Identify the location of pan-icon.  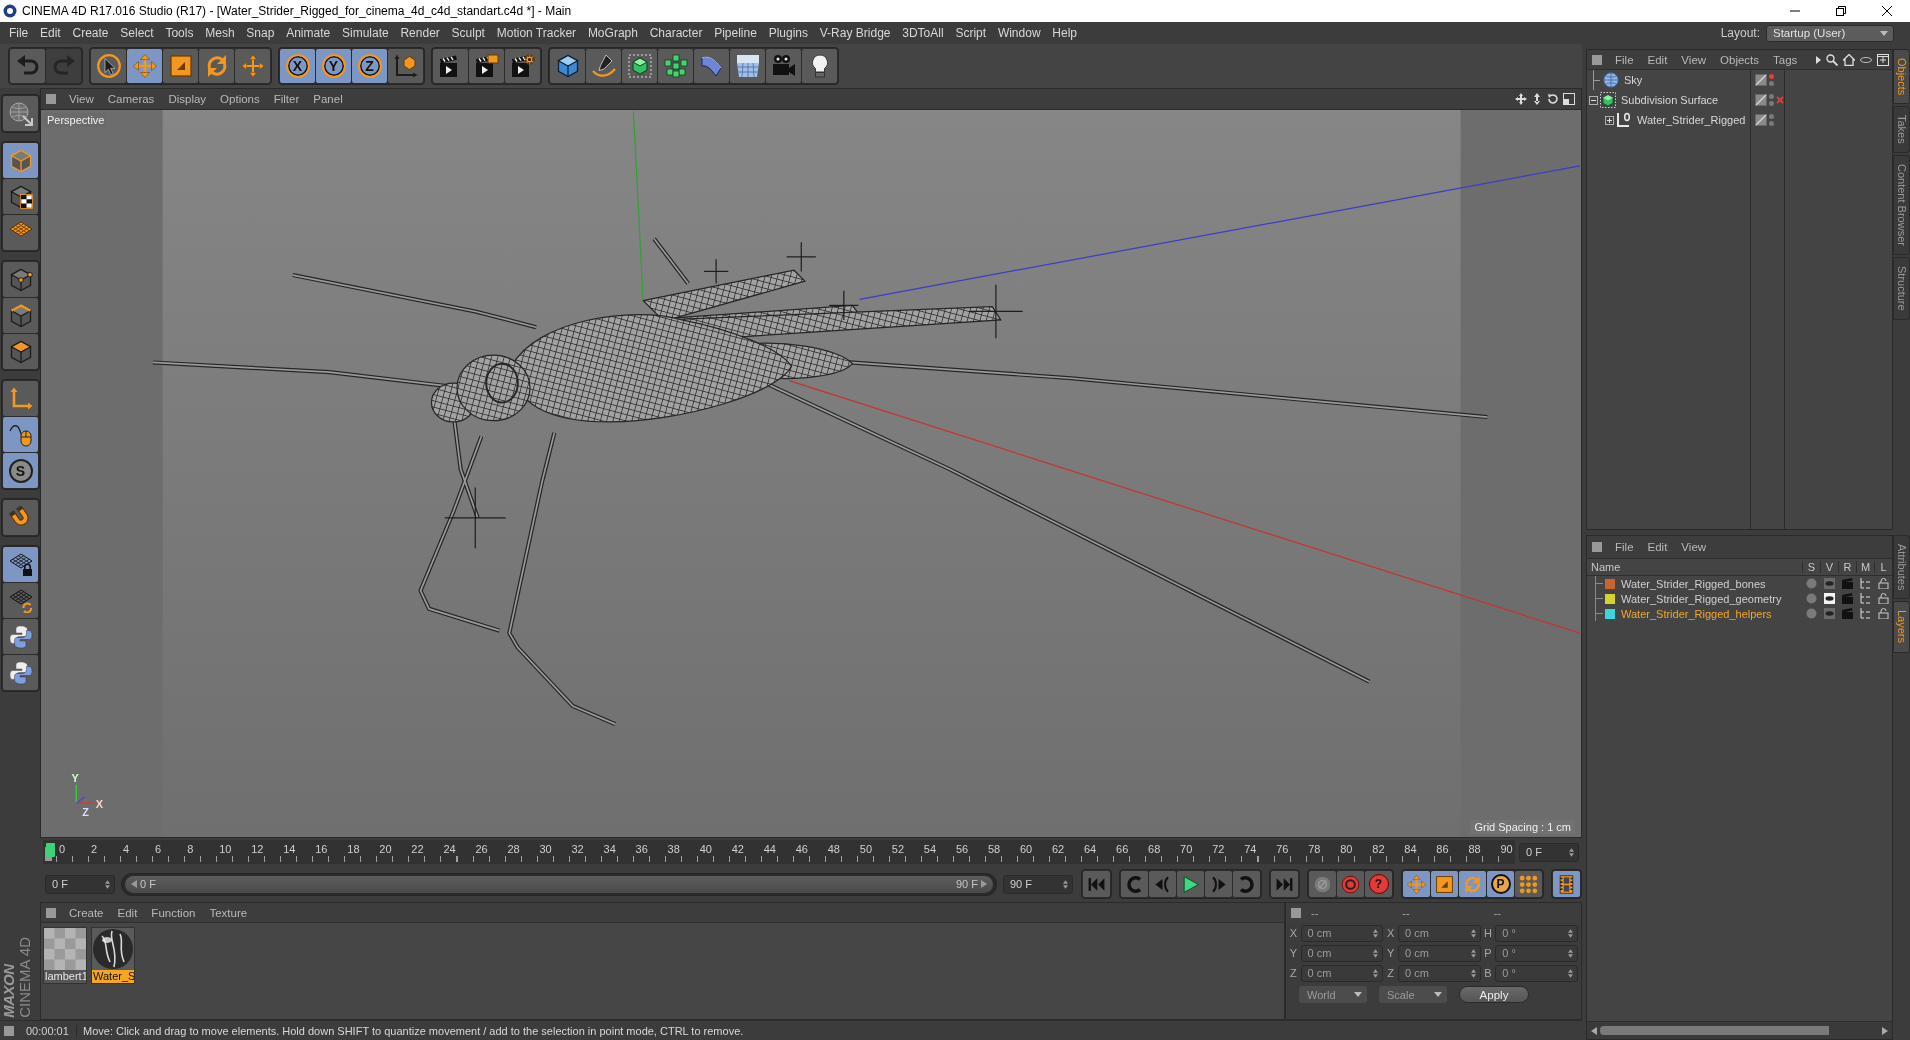
(1521, 99).